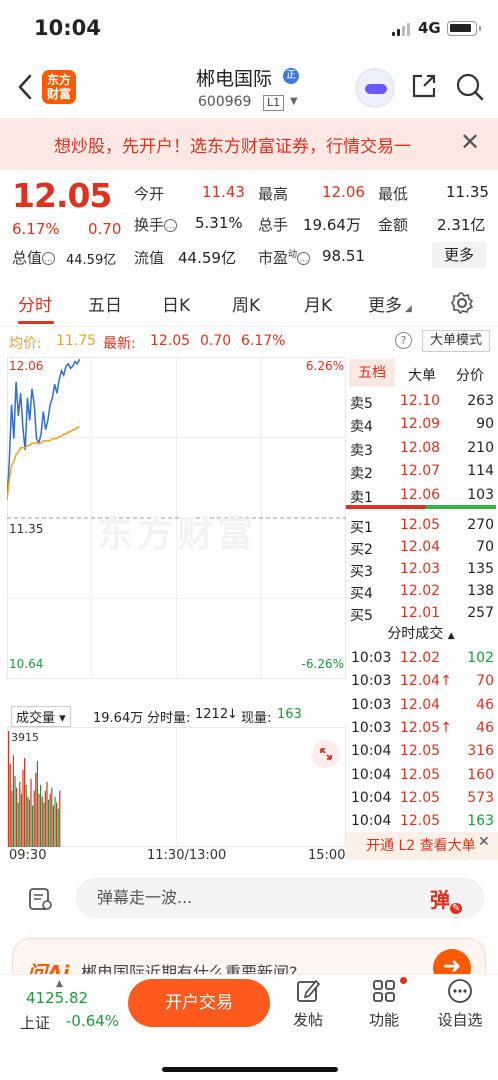  Describe the element at coordinates (480, 471) in the screenshot. I see `level-volume: 114` at that location.